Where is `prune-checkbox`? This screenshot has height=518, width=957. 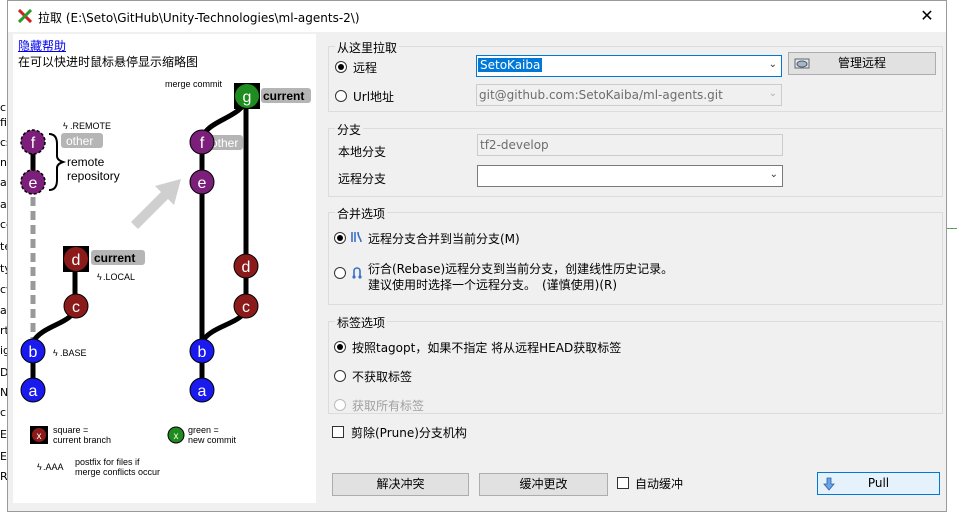
prune-checkbox is located at coordinates (338, 432).